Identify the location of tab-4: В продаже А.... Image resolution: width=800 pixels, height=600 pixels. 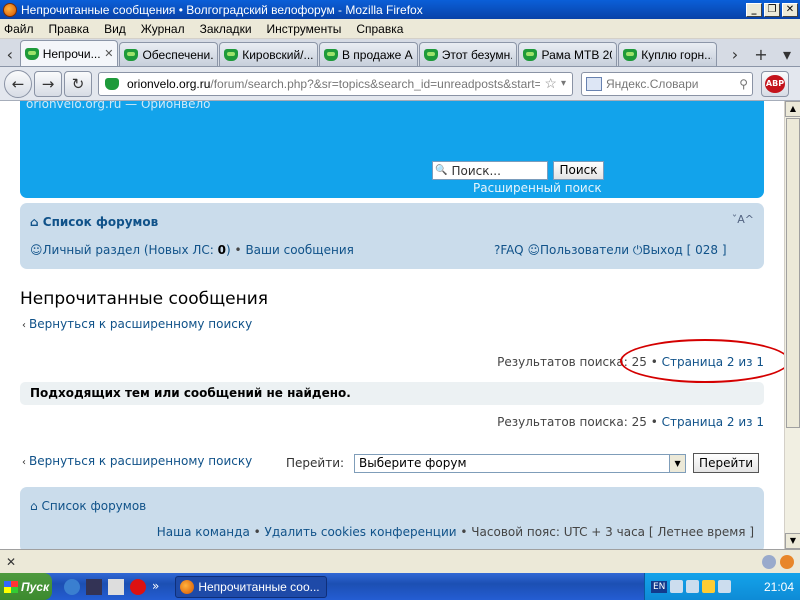
(368, 54).